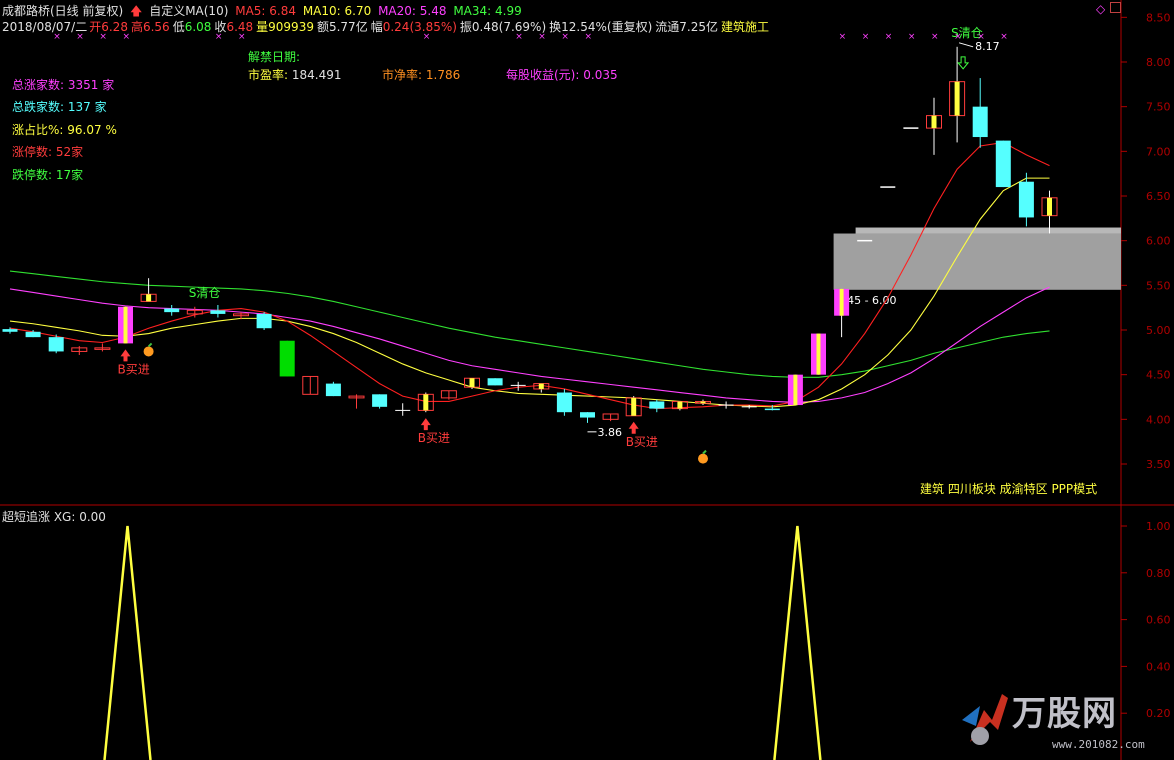  What do you see at coordinates (1009, 489) in the screenshot?
I see `concept-tags: 建筑 四川板块 成渝特区 PPP模式` at bounding box center [1009, 489].